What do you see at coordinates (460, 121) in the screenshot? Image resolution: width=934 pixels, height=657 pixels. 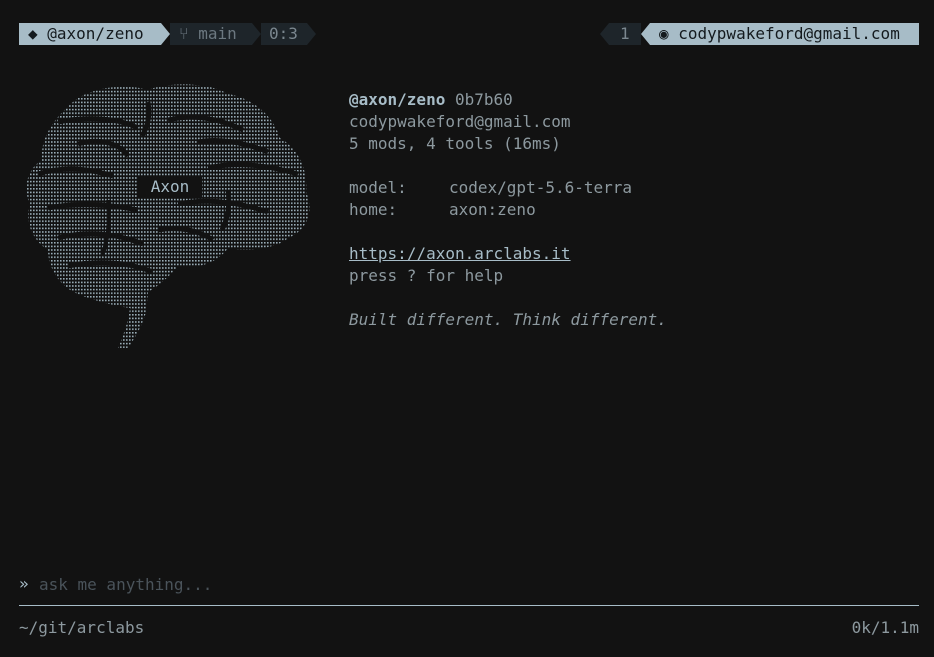 I see `email-line: codypwakeford@gmail.com` at bounding box center [460, 121].